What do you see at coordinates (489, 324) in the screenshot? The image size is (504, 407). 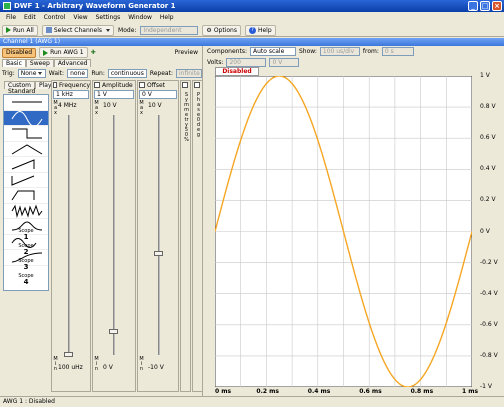 I see `y-tick-label: -0.6 V` at bounding box center [489, 324].